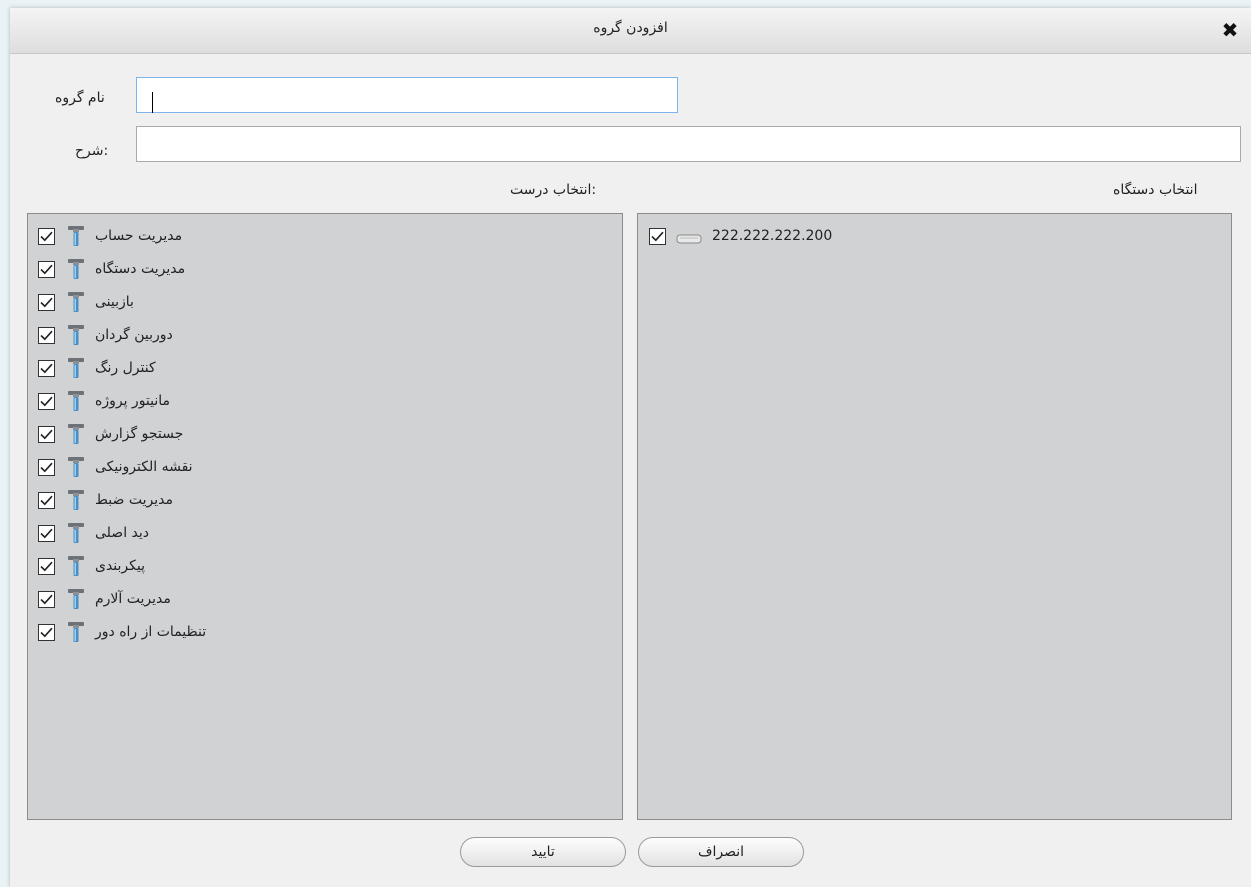  What do you see at coordinates (80, 98) in the screenshot?
I see `group-name-label: نام گروه` at bounding box center [80, 98].